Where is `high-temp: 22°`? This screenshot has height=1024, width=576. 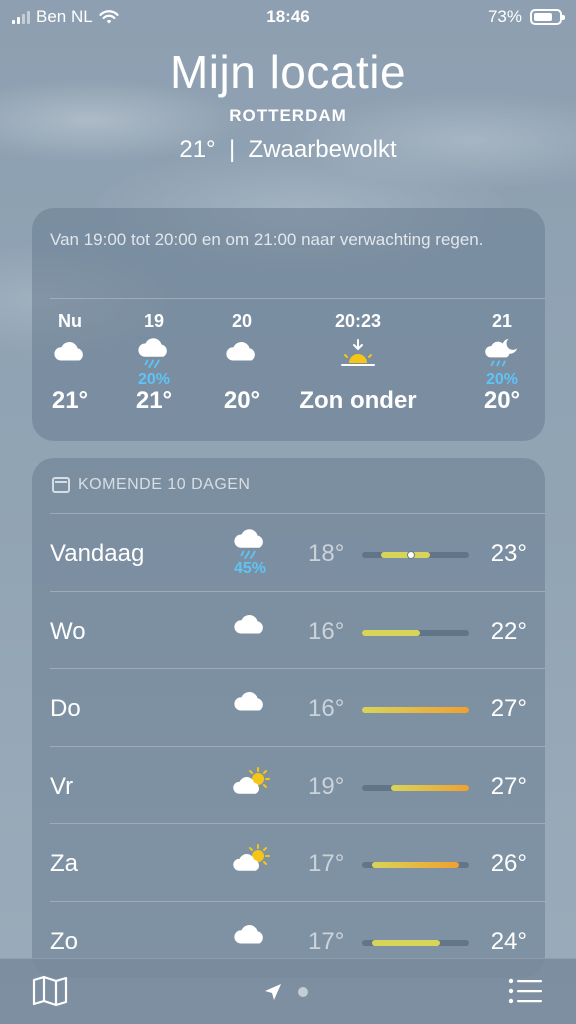 high-temp: 22° is located at coordinates (508, 631).